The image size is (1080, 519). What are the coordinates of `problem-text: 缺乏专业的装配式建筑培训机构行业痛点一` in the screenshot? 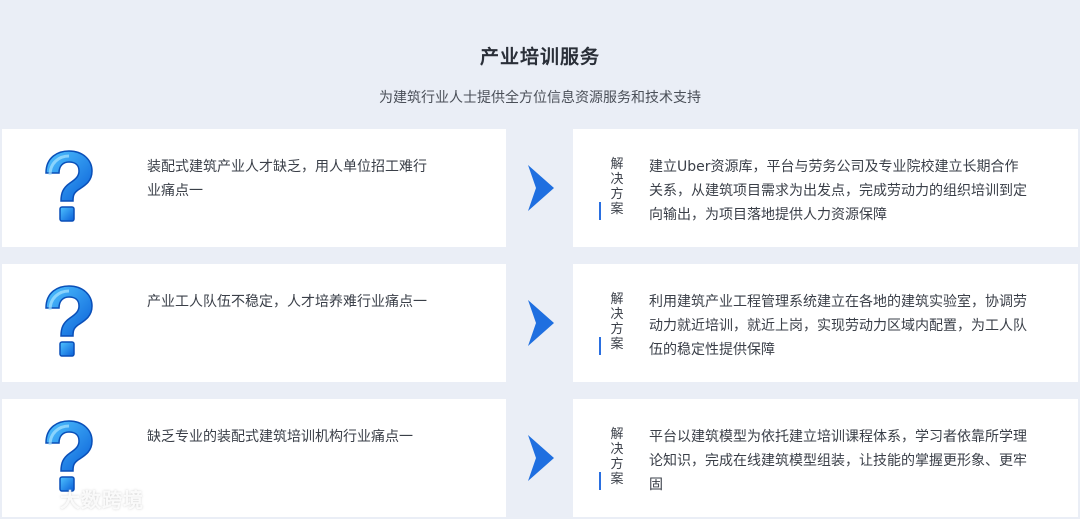 It's located at (280, 437).